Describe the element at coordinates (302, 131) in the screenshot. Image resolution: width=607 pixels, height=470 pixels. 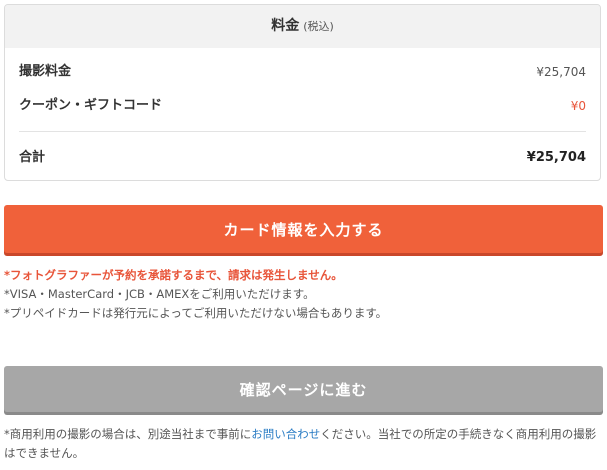
I see `price-divider` at that location.